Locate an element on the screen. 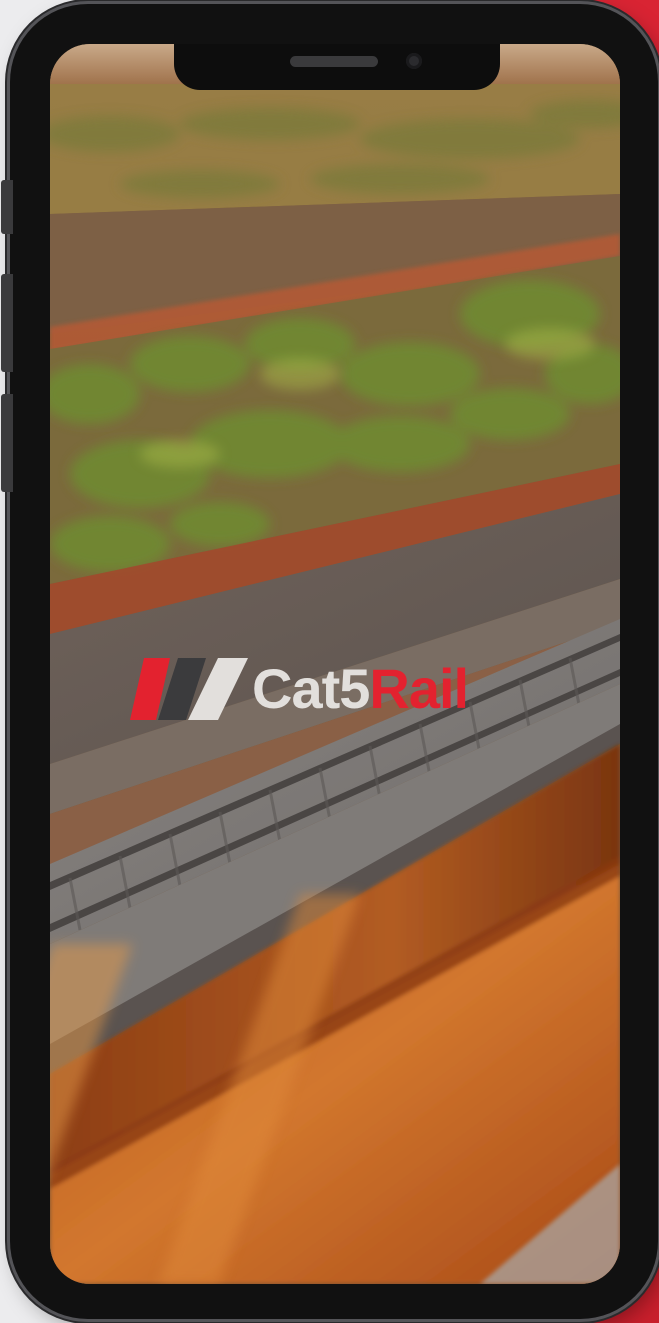 The height and width of the screenshot is (1323, 659). brand-name-rail: Rail is located at coordinates (419, 688).